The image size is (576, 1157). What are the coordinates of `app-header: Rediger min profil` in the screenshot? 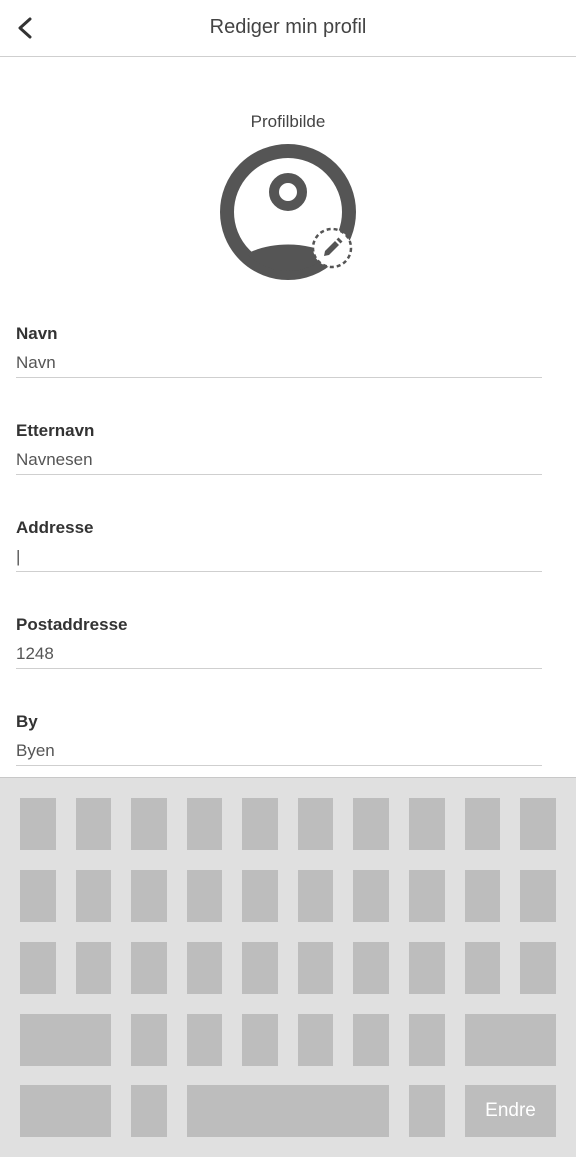 It's located at (288, 28).